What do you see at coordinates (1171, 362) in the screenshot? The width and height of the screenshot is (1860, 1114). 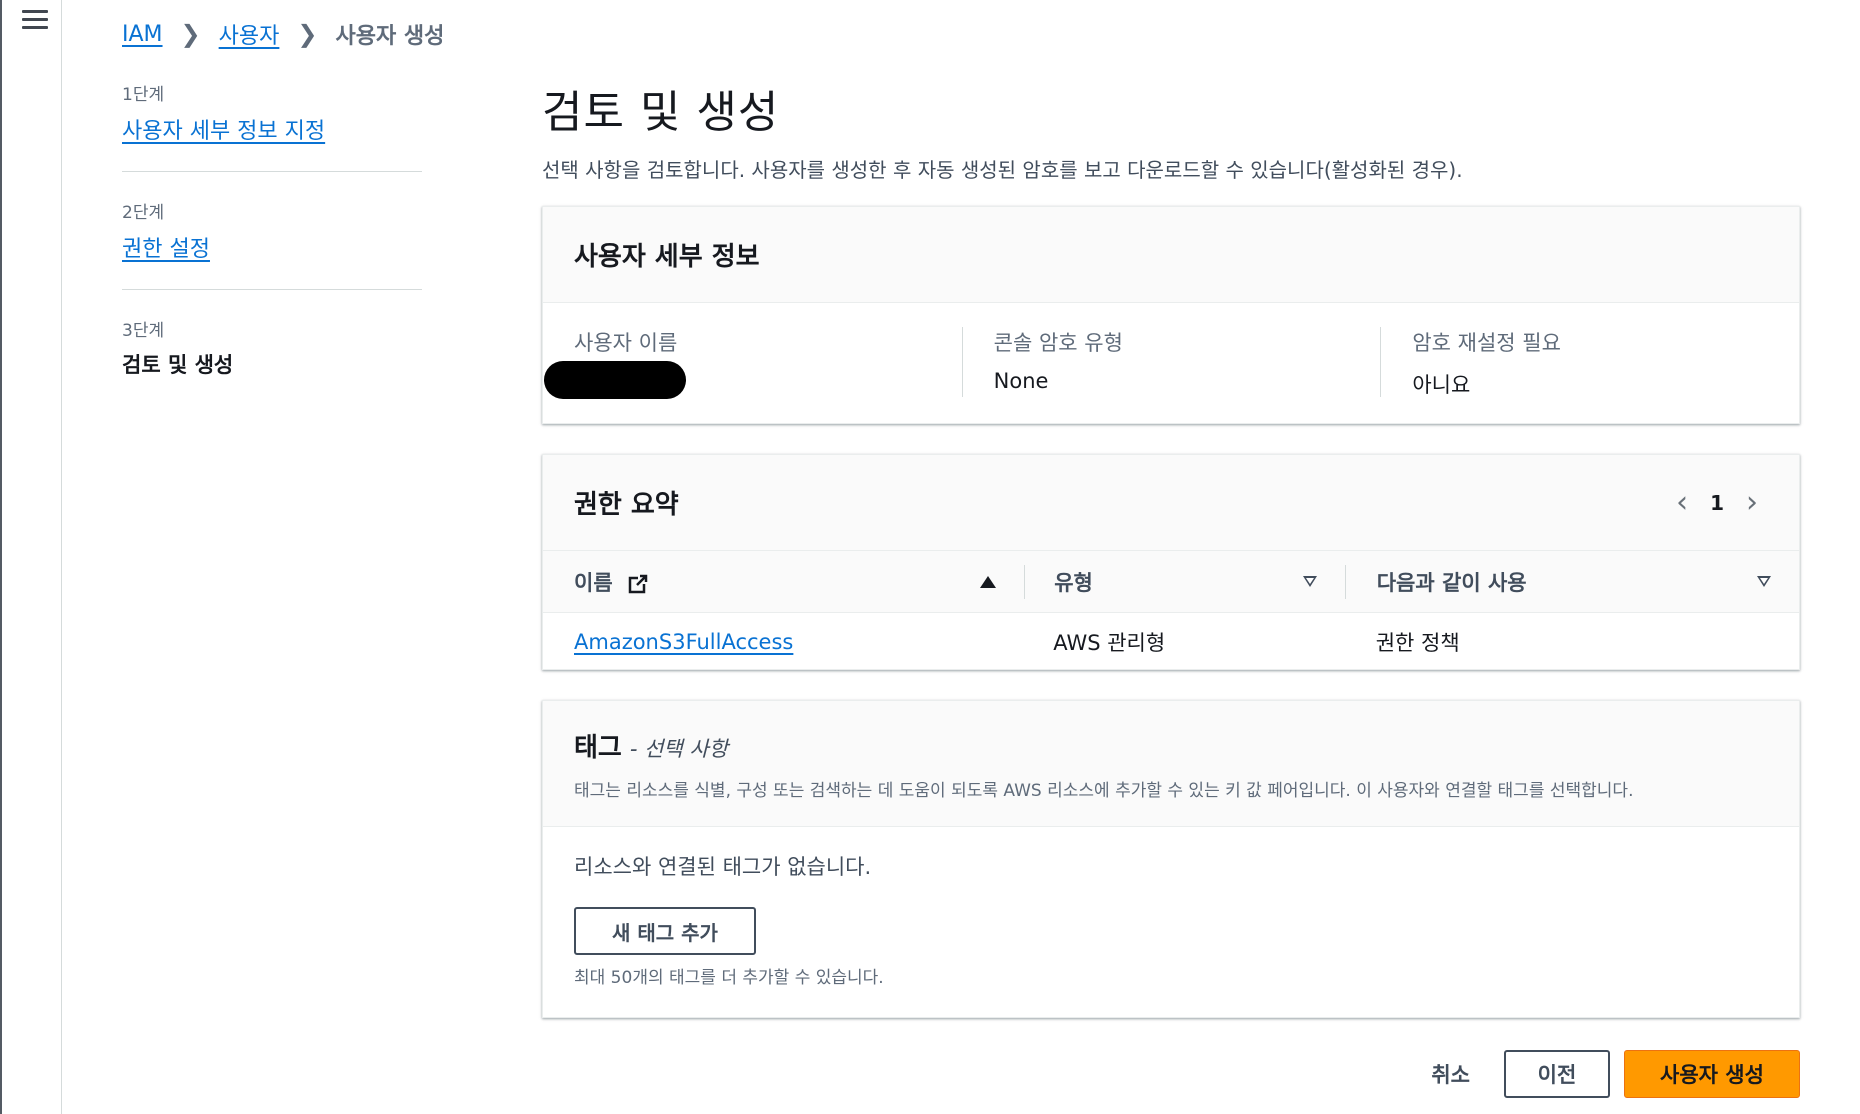 I see `field-console-password-type: 콘솔 암호 유형 None` at bounding box center [1171, 362].